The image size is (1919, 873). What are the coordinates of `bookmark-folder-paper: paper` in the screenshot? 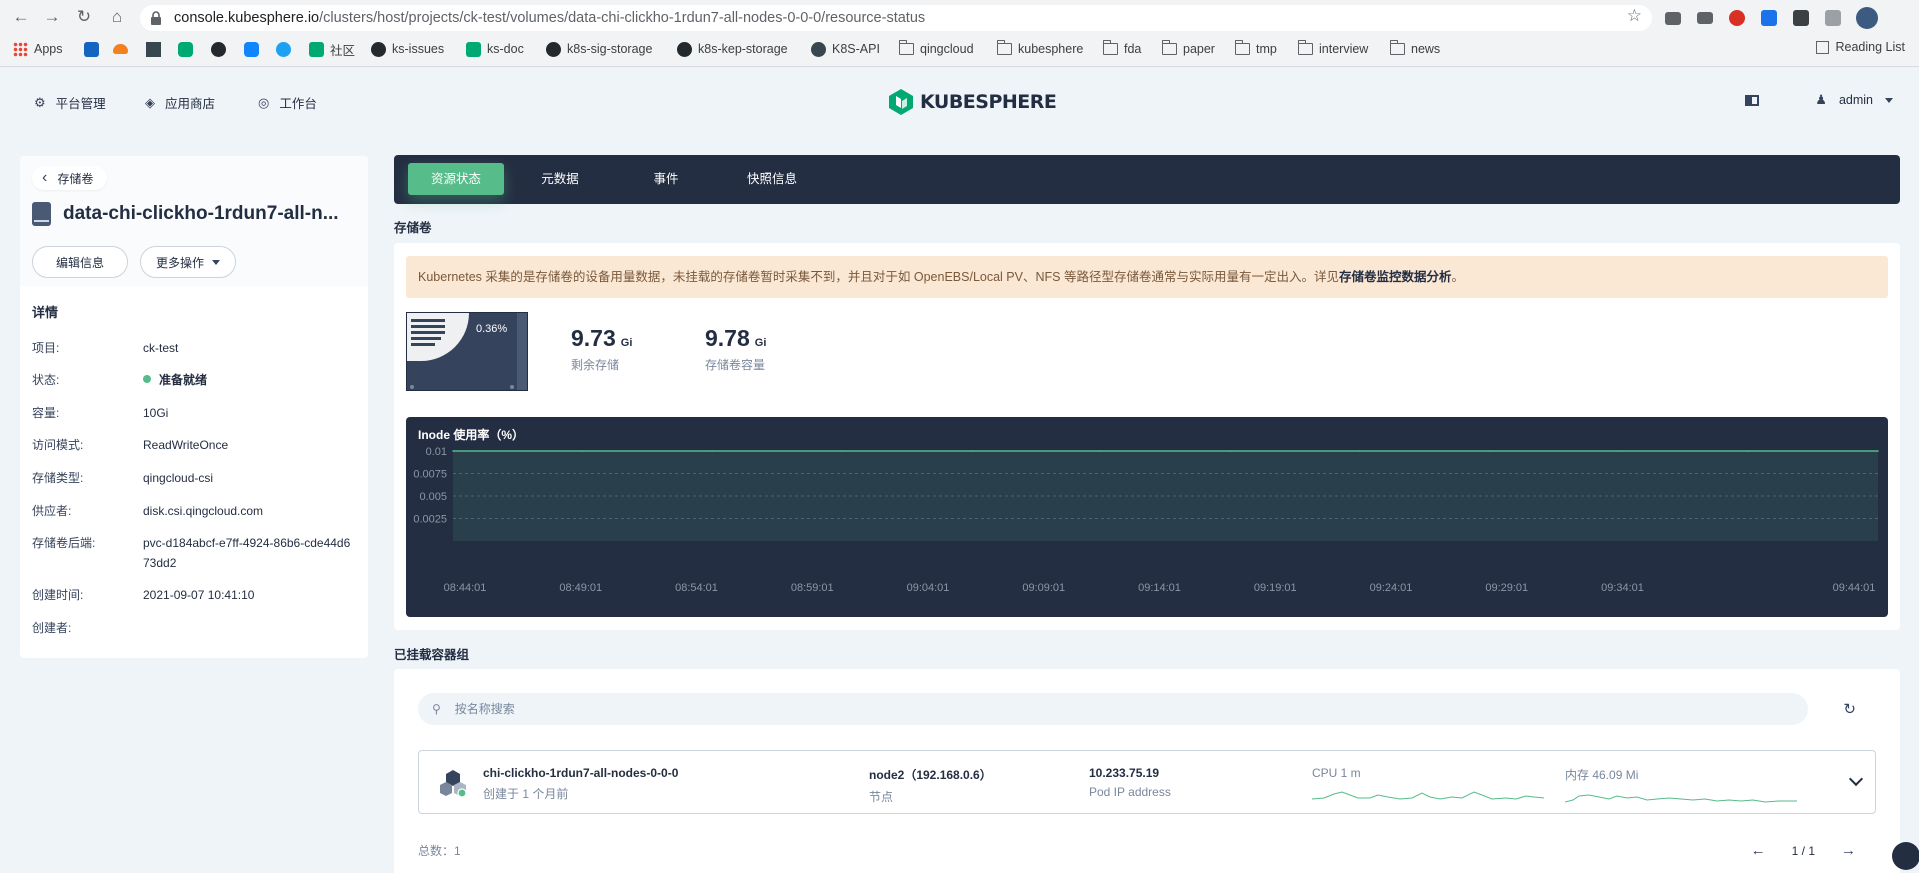 It's located at (1188, 49).